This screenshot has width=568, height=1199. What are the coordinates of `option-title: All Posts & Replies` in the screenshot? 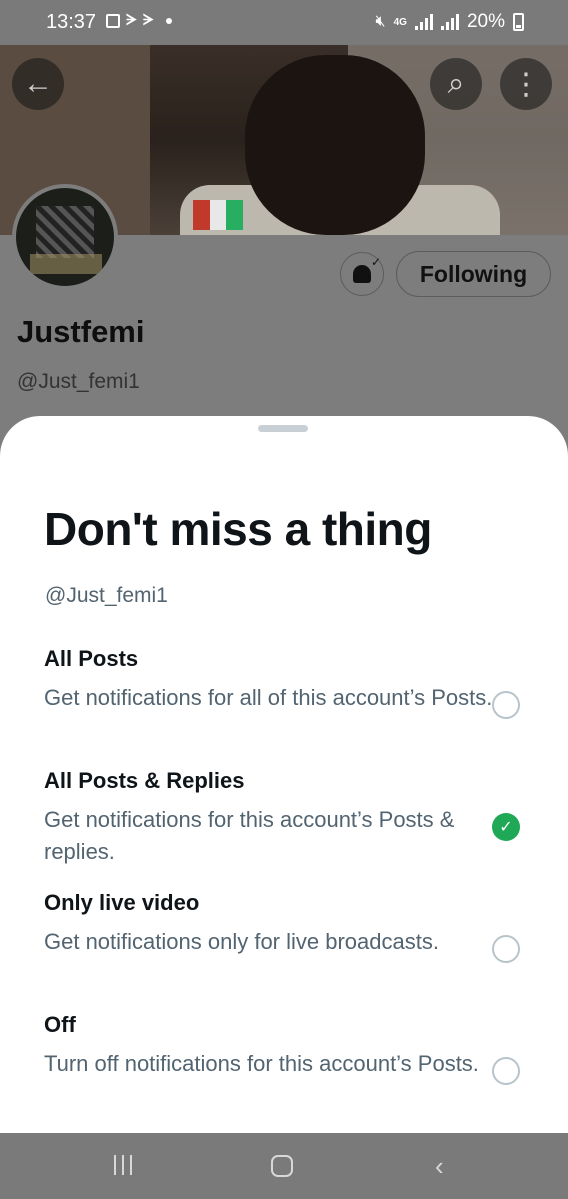 It's located at (144, 780).